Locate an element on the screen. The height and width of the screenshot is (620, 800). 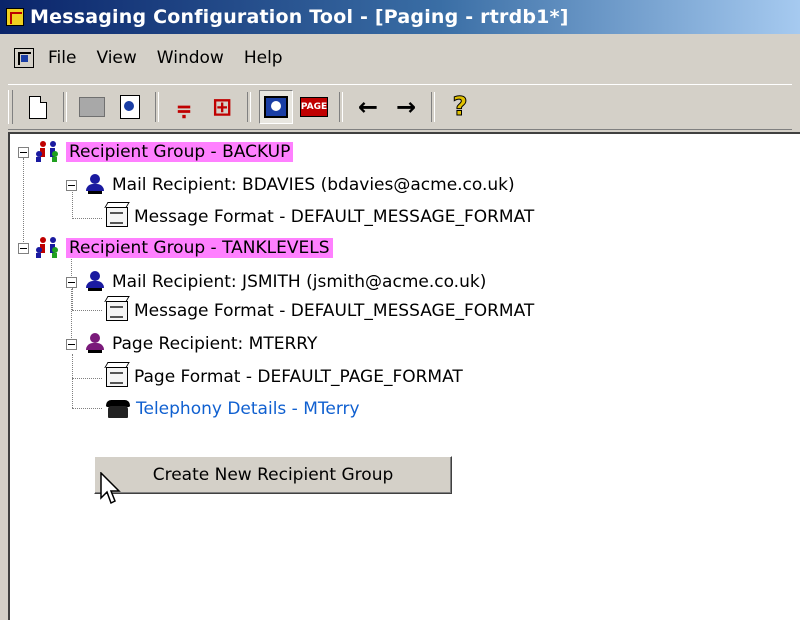
tree-node-label: Recipient Group - BACKUP is located at coordinates (180, 152).